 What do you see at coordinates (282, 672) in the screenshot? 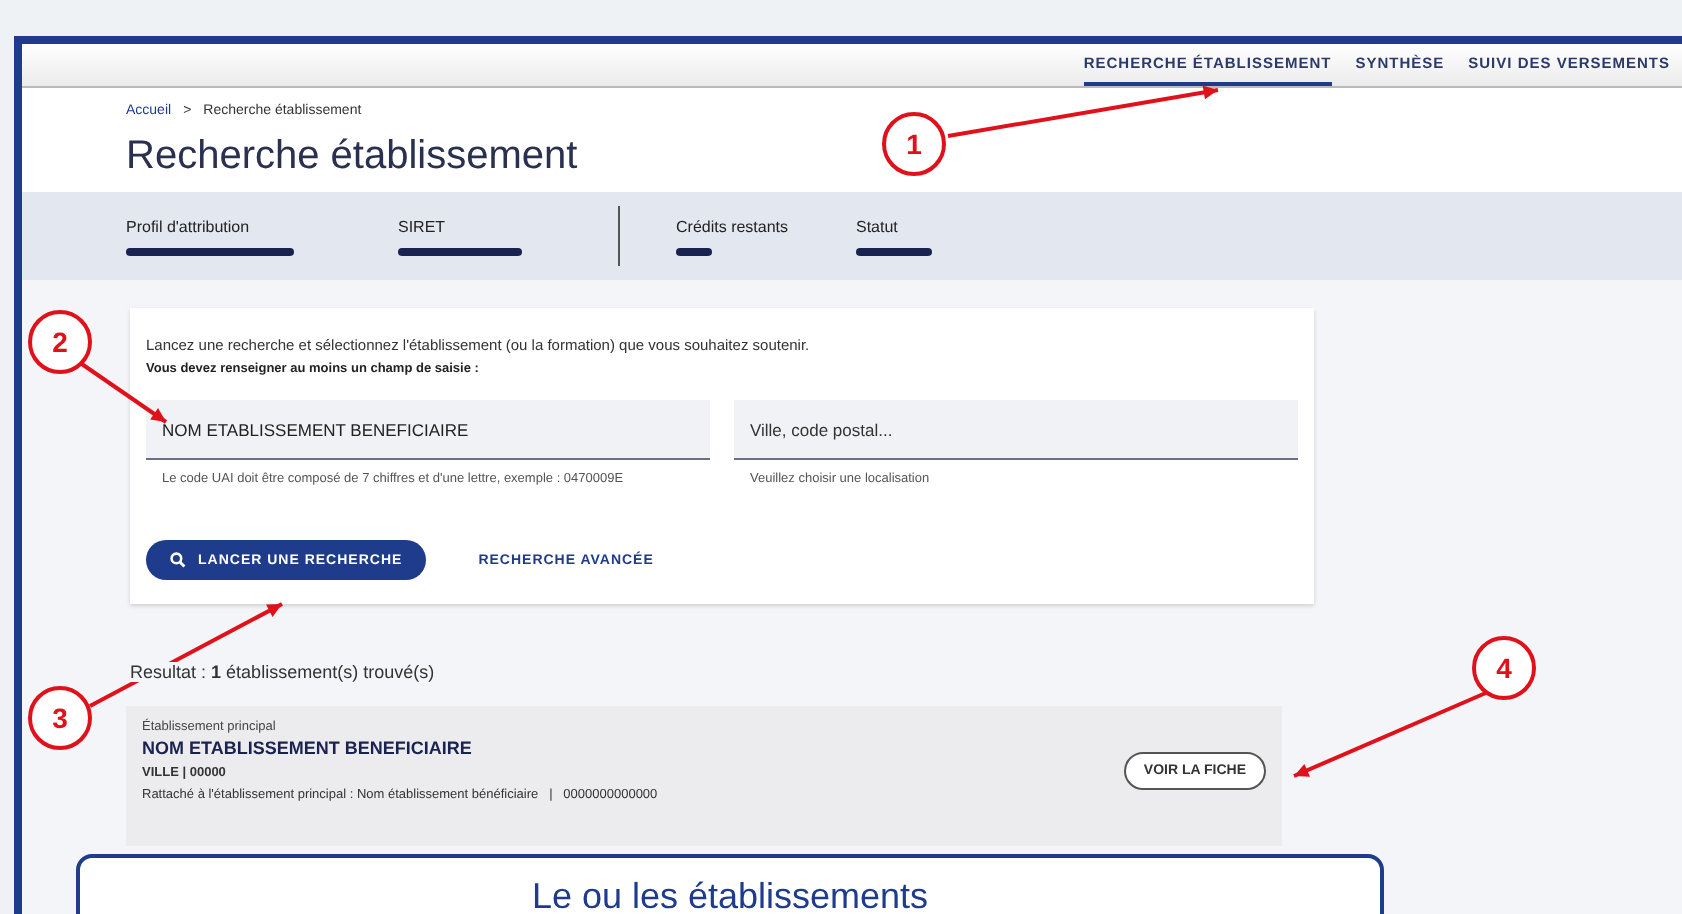
I see `result-summary: Resultat : 1 établissement(s) trouvé(s)` at bounding box center [282, 672].